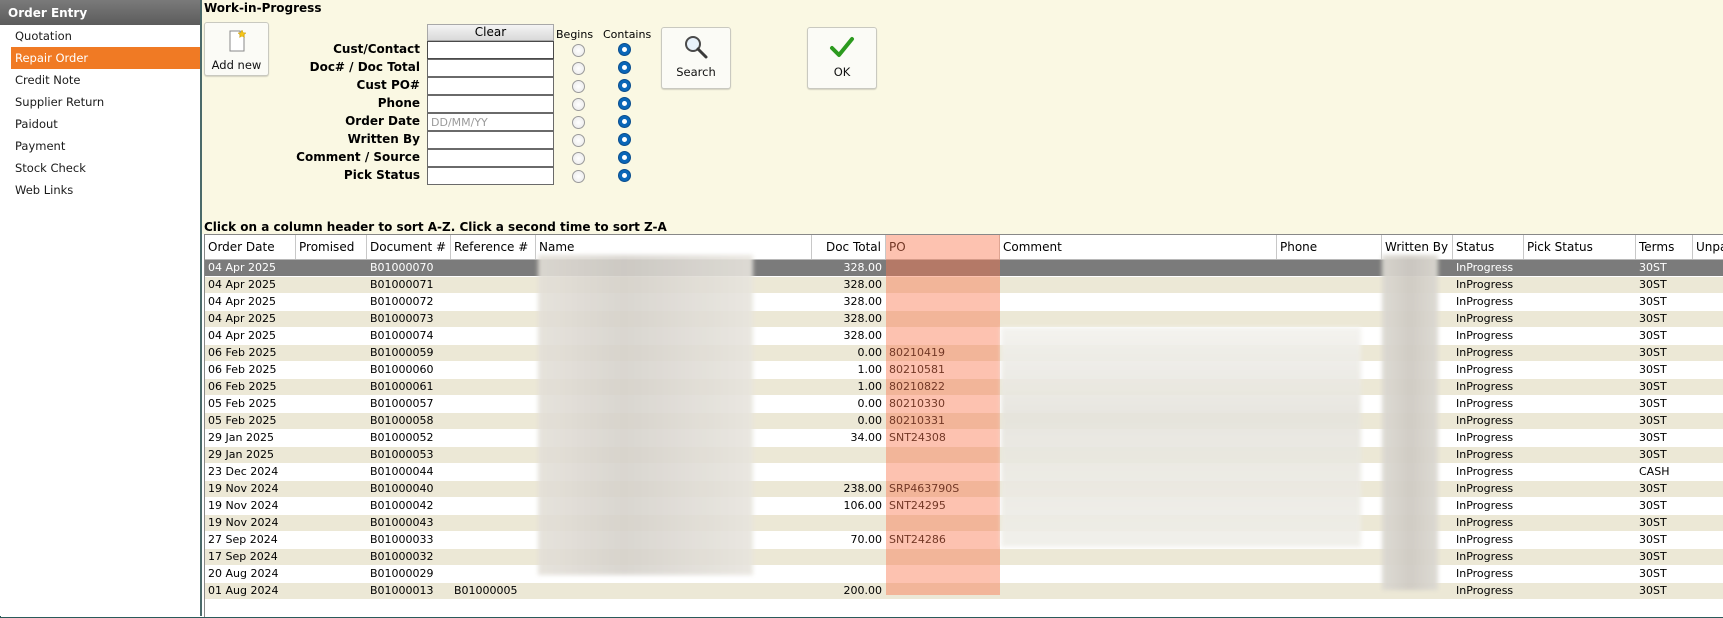  What do you see at coordinates (964, 336) in the screenshot?
I see `table-row: 04 Apr 2025 B01000074 328.00 InProgress 30ST` at bounding box center [964, 336].